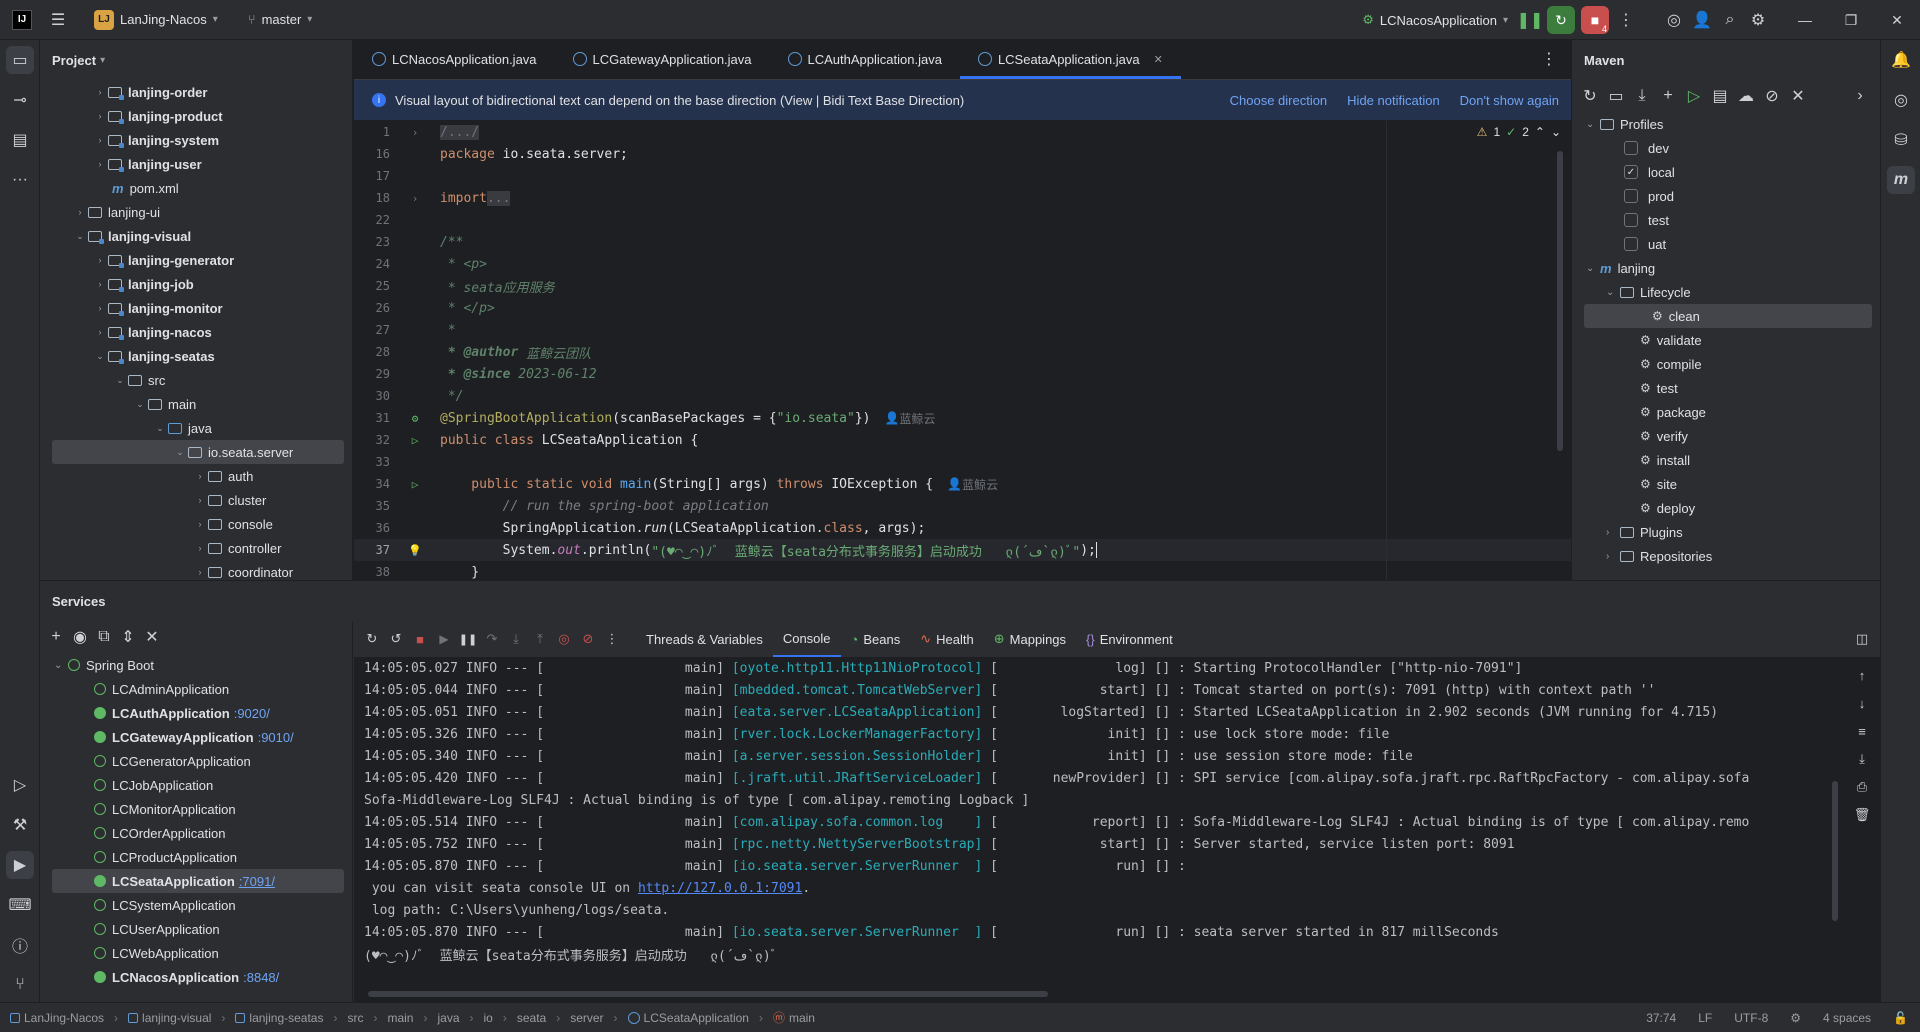 The width and height of the screenshot is (1920, 1032). I want to click on service-item: LCSystemApplication, so click(196, 905).